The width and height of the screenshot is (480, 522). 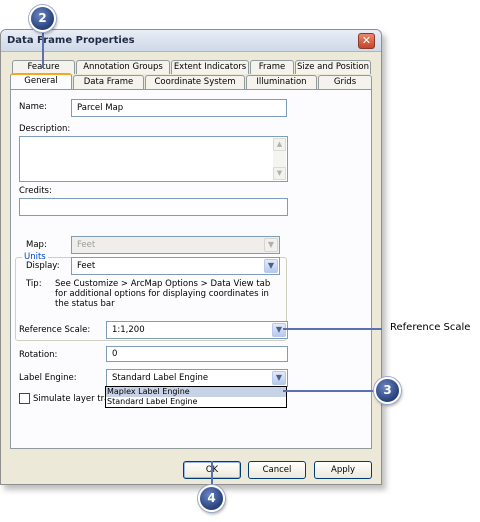 I want to click on label-engine-label: Label Engine:, so click(x=48, y=378).